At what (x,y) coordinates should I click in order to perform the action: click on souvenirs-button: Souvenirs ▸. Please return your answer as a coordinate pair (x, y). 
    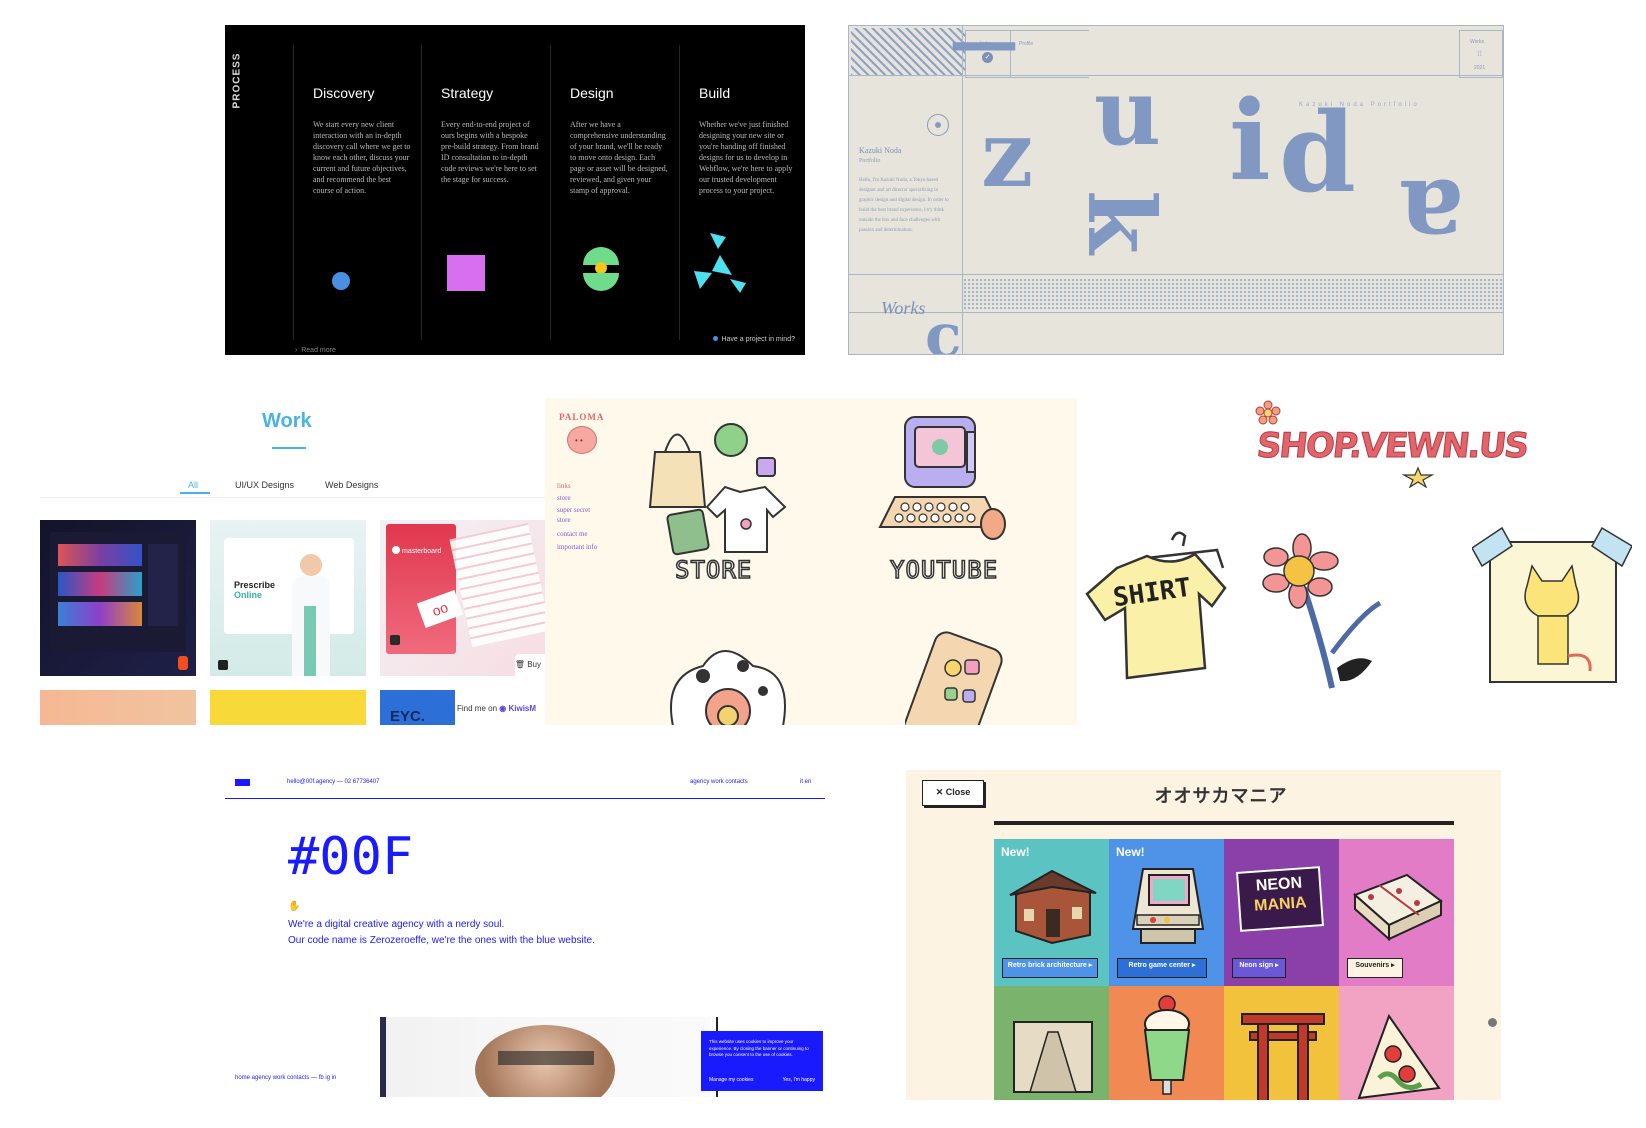
    Looking at the image, I should click on (1375, 968).